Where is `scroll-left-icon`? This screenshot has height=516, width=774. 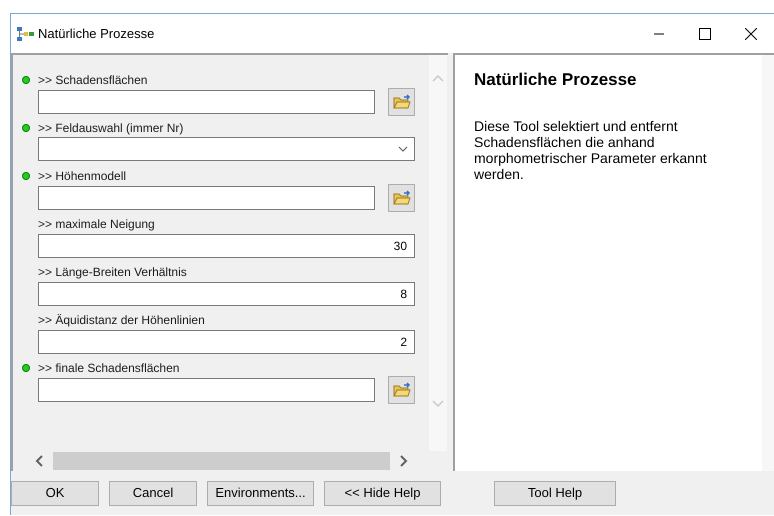
scroll-left-icon is located at coordinates (39, 461).